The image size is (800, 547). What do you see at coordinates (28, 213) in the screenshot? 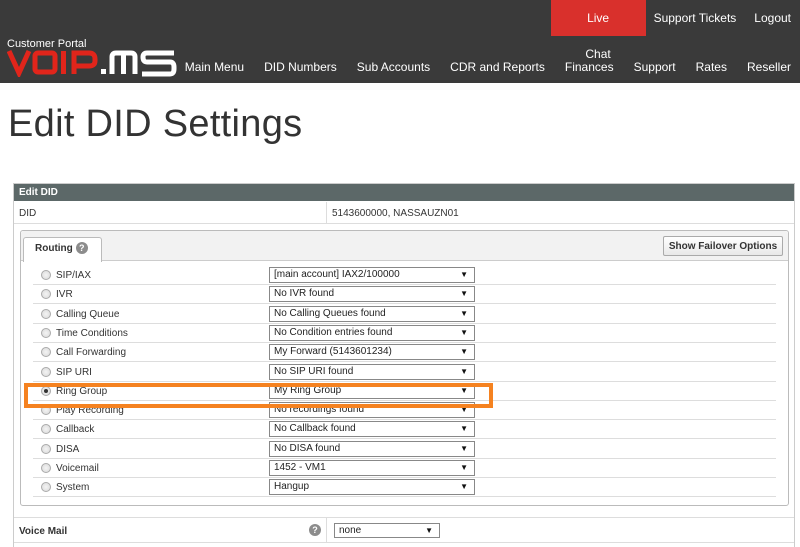
I see `did-label: DID` at bounding box center [28, 213].